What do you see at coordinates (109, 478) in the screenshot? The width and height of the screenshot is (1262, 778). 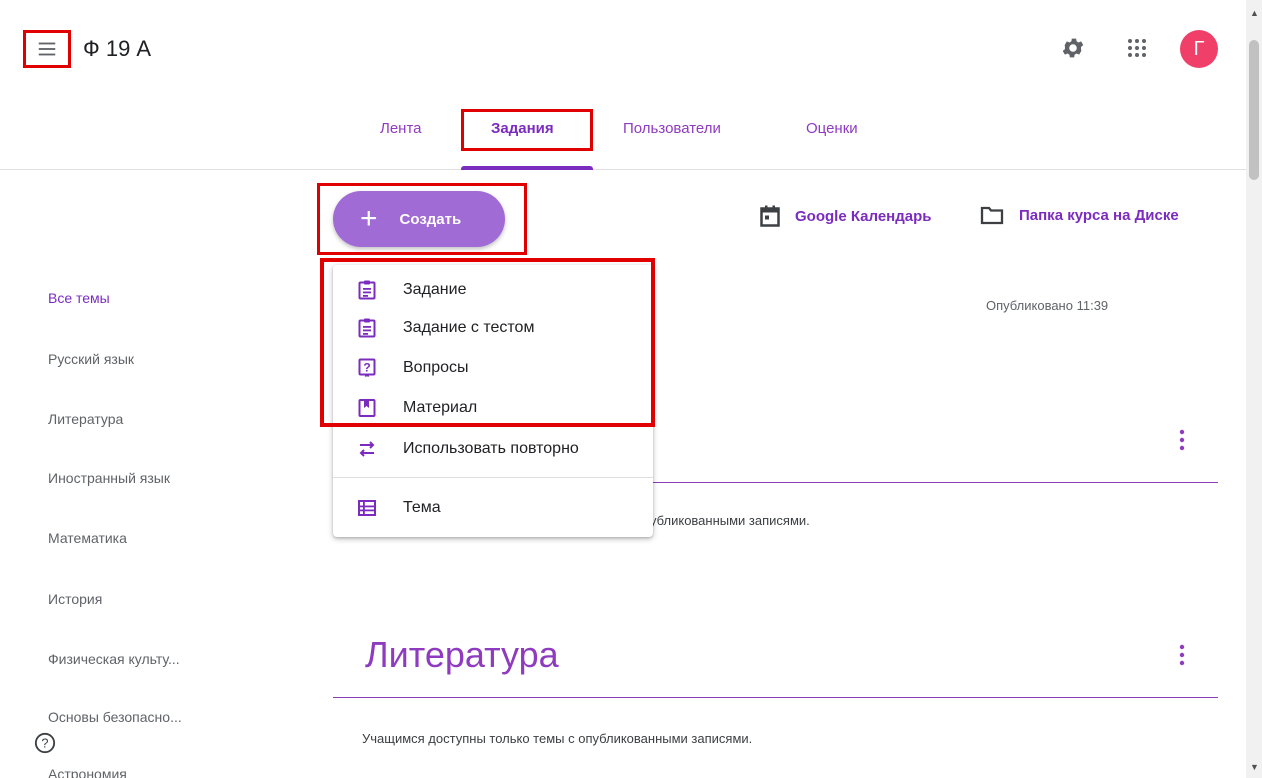 I see `sidebar-item-foreign-language: Иностранный язык` at bounding box center [109, 478].